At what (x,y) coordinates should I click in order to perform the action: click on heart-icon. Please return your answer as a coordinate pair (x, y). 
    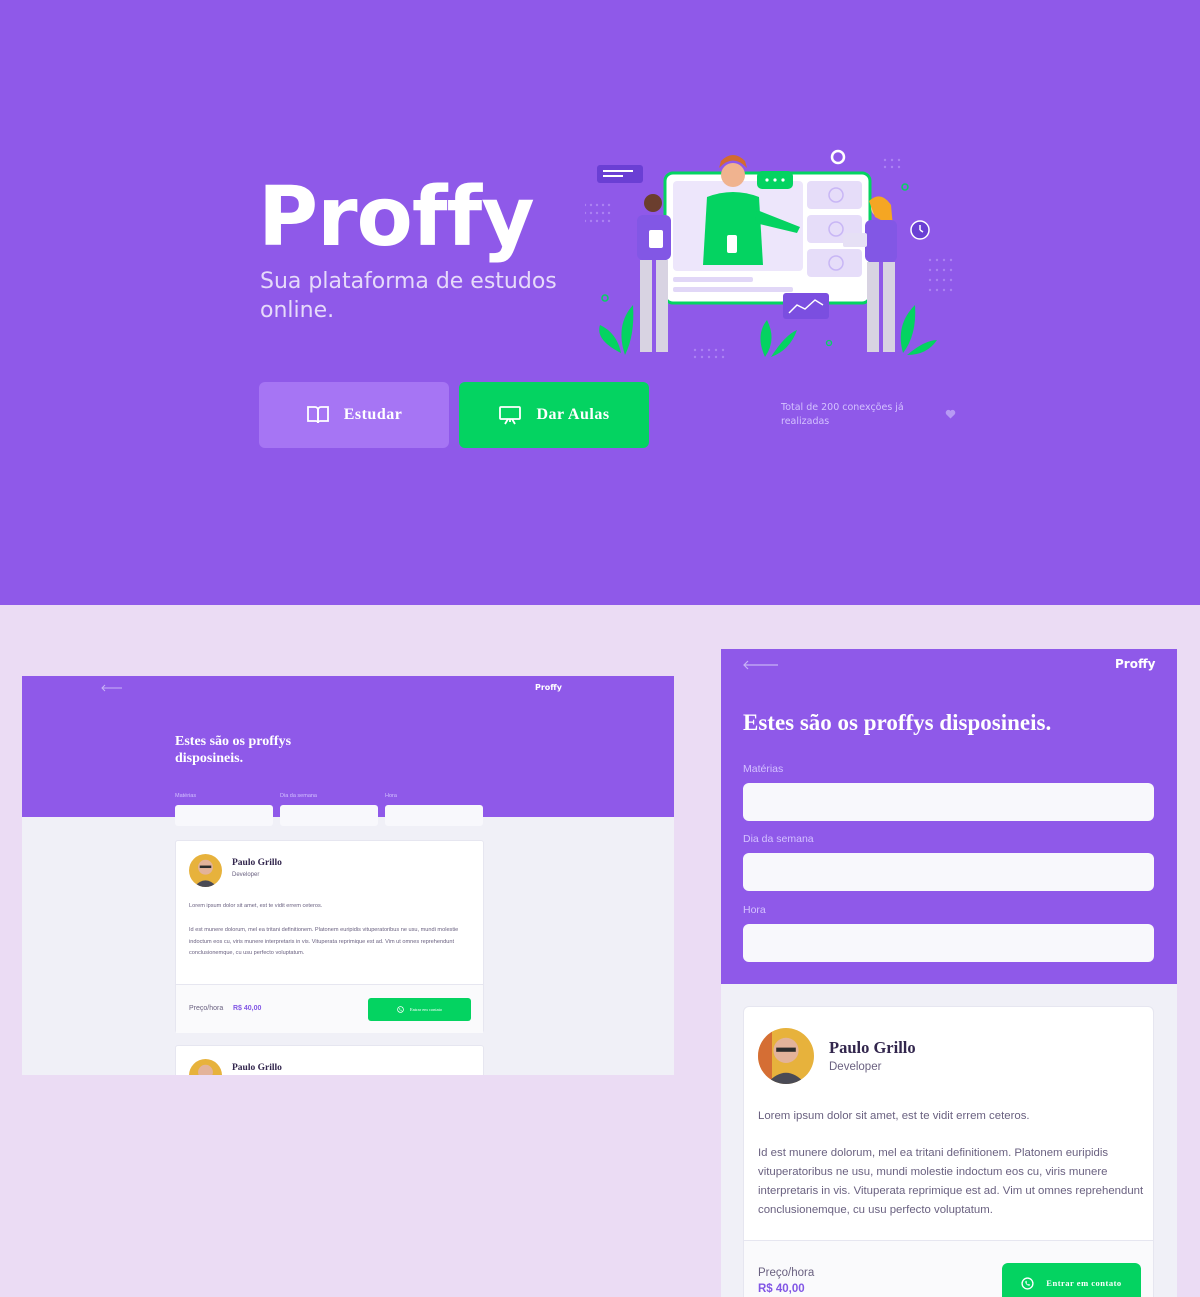
    Looking at the image, I should click on (950, 414).